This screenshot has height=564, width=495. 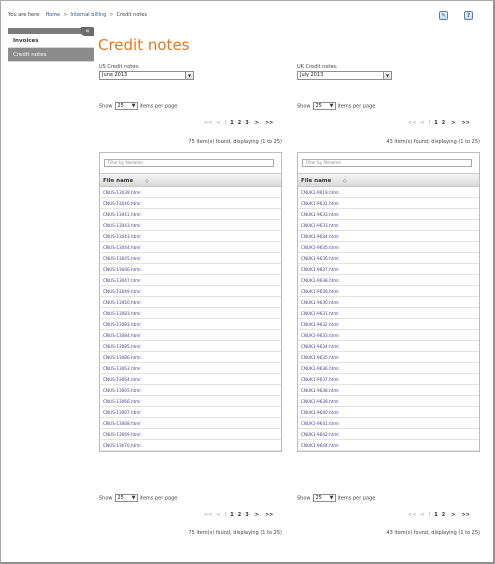 What do you see at coordinates (190, 192) in the screenshot?
I see `file-link: CNUS-13039.html` at bounding box center [190, 192].